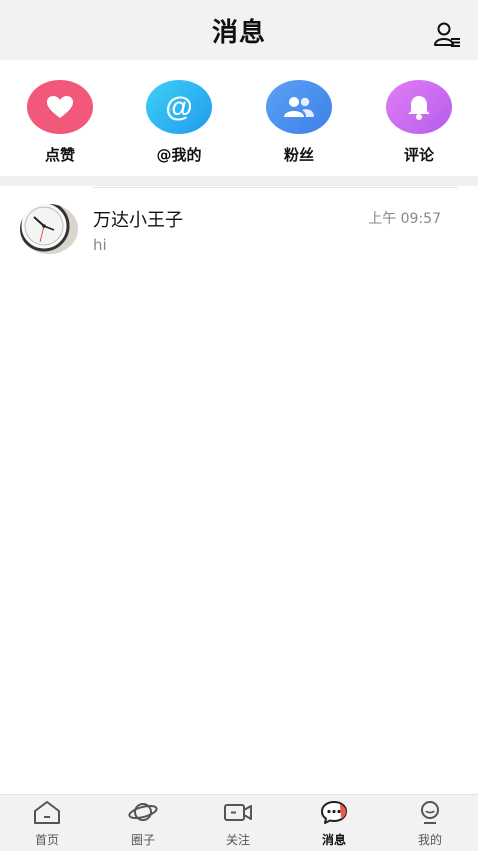  What do you see at coordinates (430, 812) in the screenshot?
I see `profile-icon` at bounding box center [430, 812].